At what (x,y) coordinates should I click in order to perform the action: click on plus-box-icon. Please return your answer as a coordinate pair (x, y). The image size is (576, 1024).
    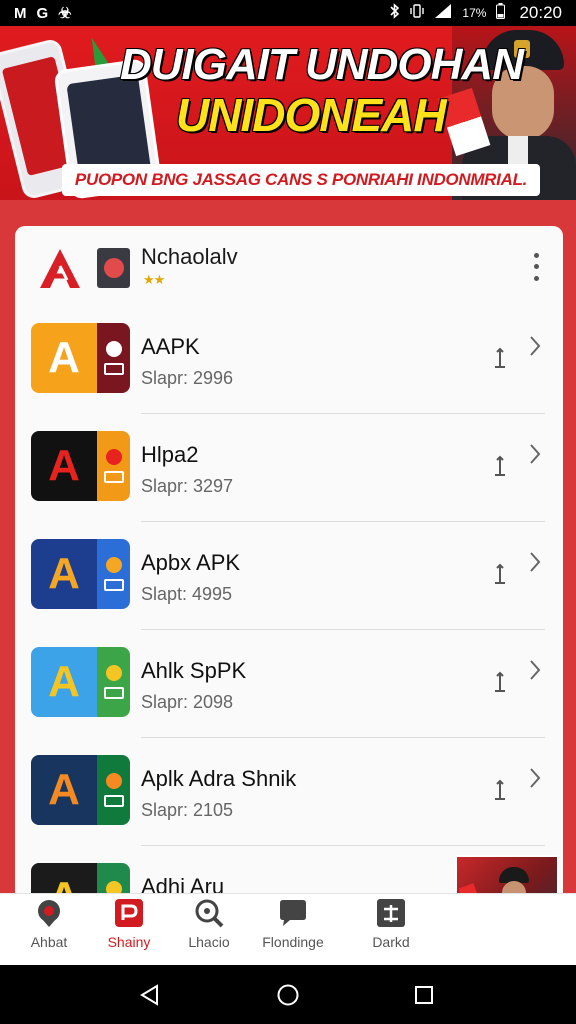
    Looking at the image, I should click on (391, 913).